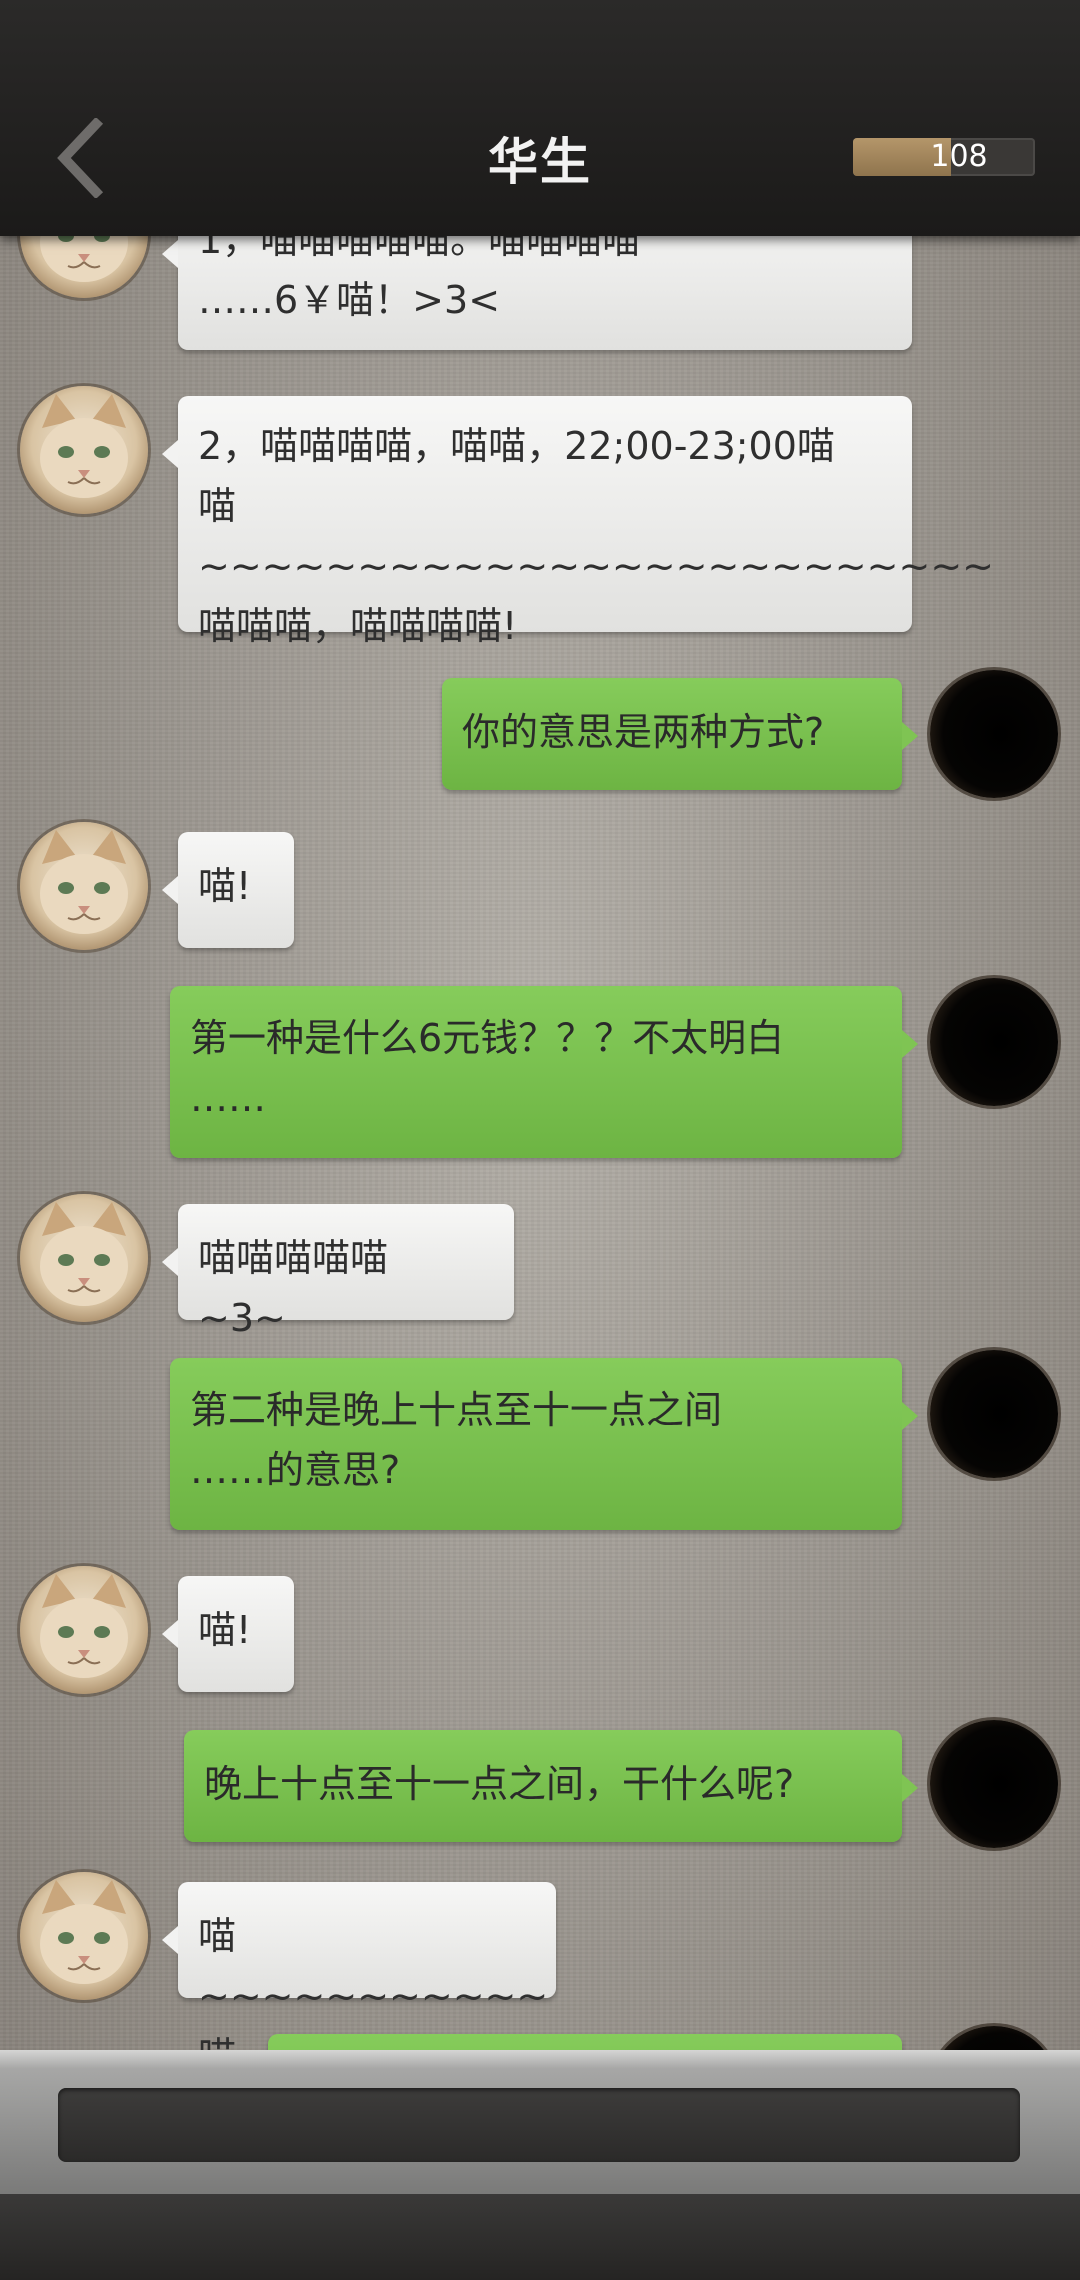 The width and height of the screenshot is (1080, 2280). What do you see at coordinates (539, 2125) in the screenshot?
I see `message-input` at bounding box center [539, 2125].